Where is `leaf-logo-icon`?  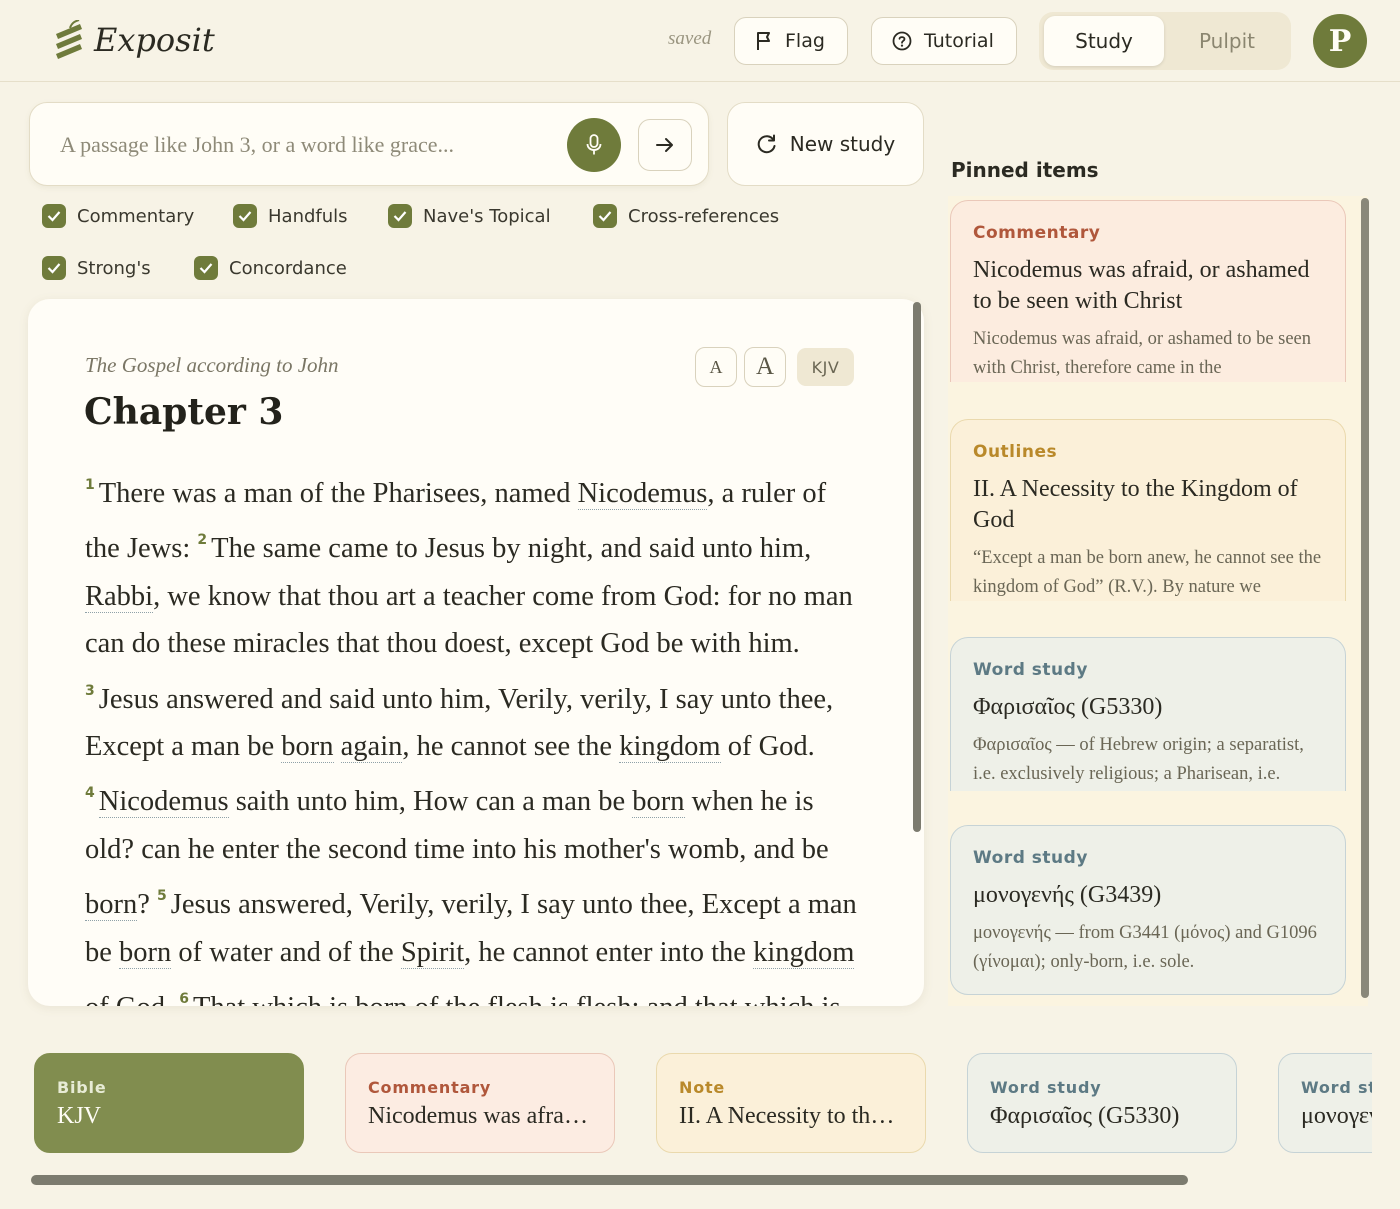
leaf-logo-icon is located at coordinates (69, 39).